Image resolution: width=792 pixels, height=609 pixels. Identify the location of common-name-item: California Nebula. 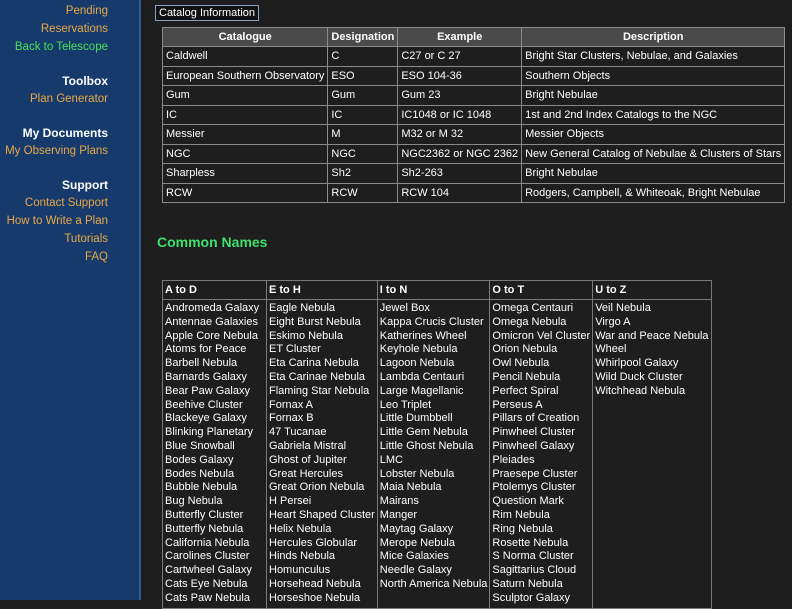
(207, 542).